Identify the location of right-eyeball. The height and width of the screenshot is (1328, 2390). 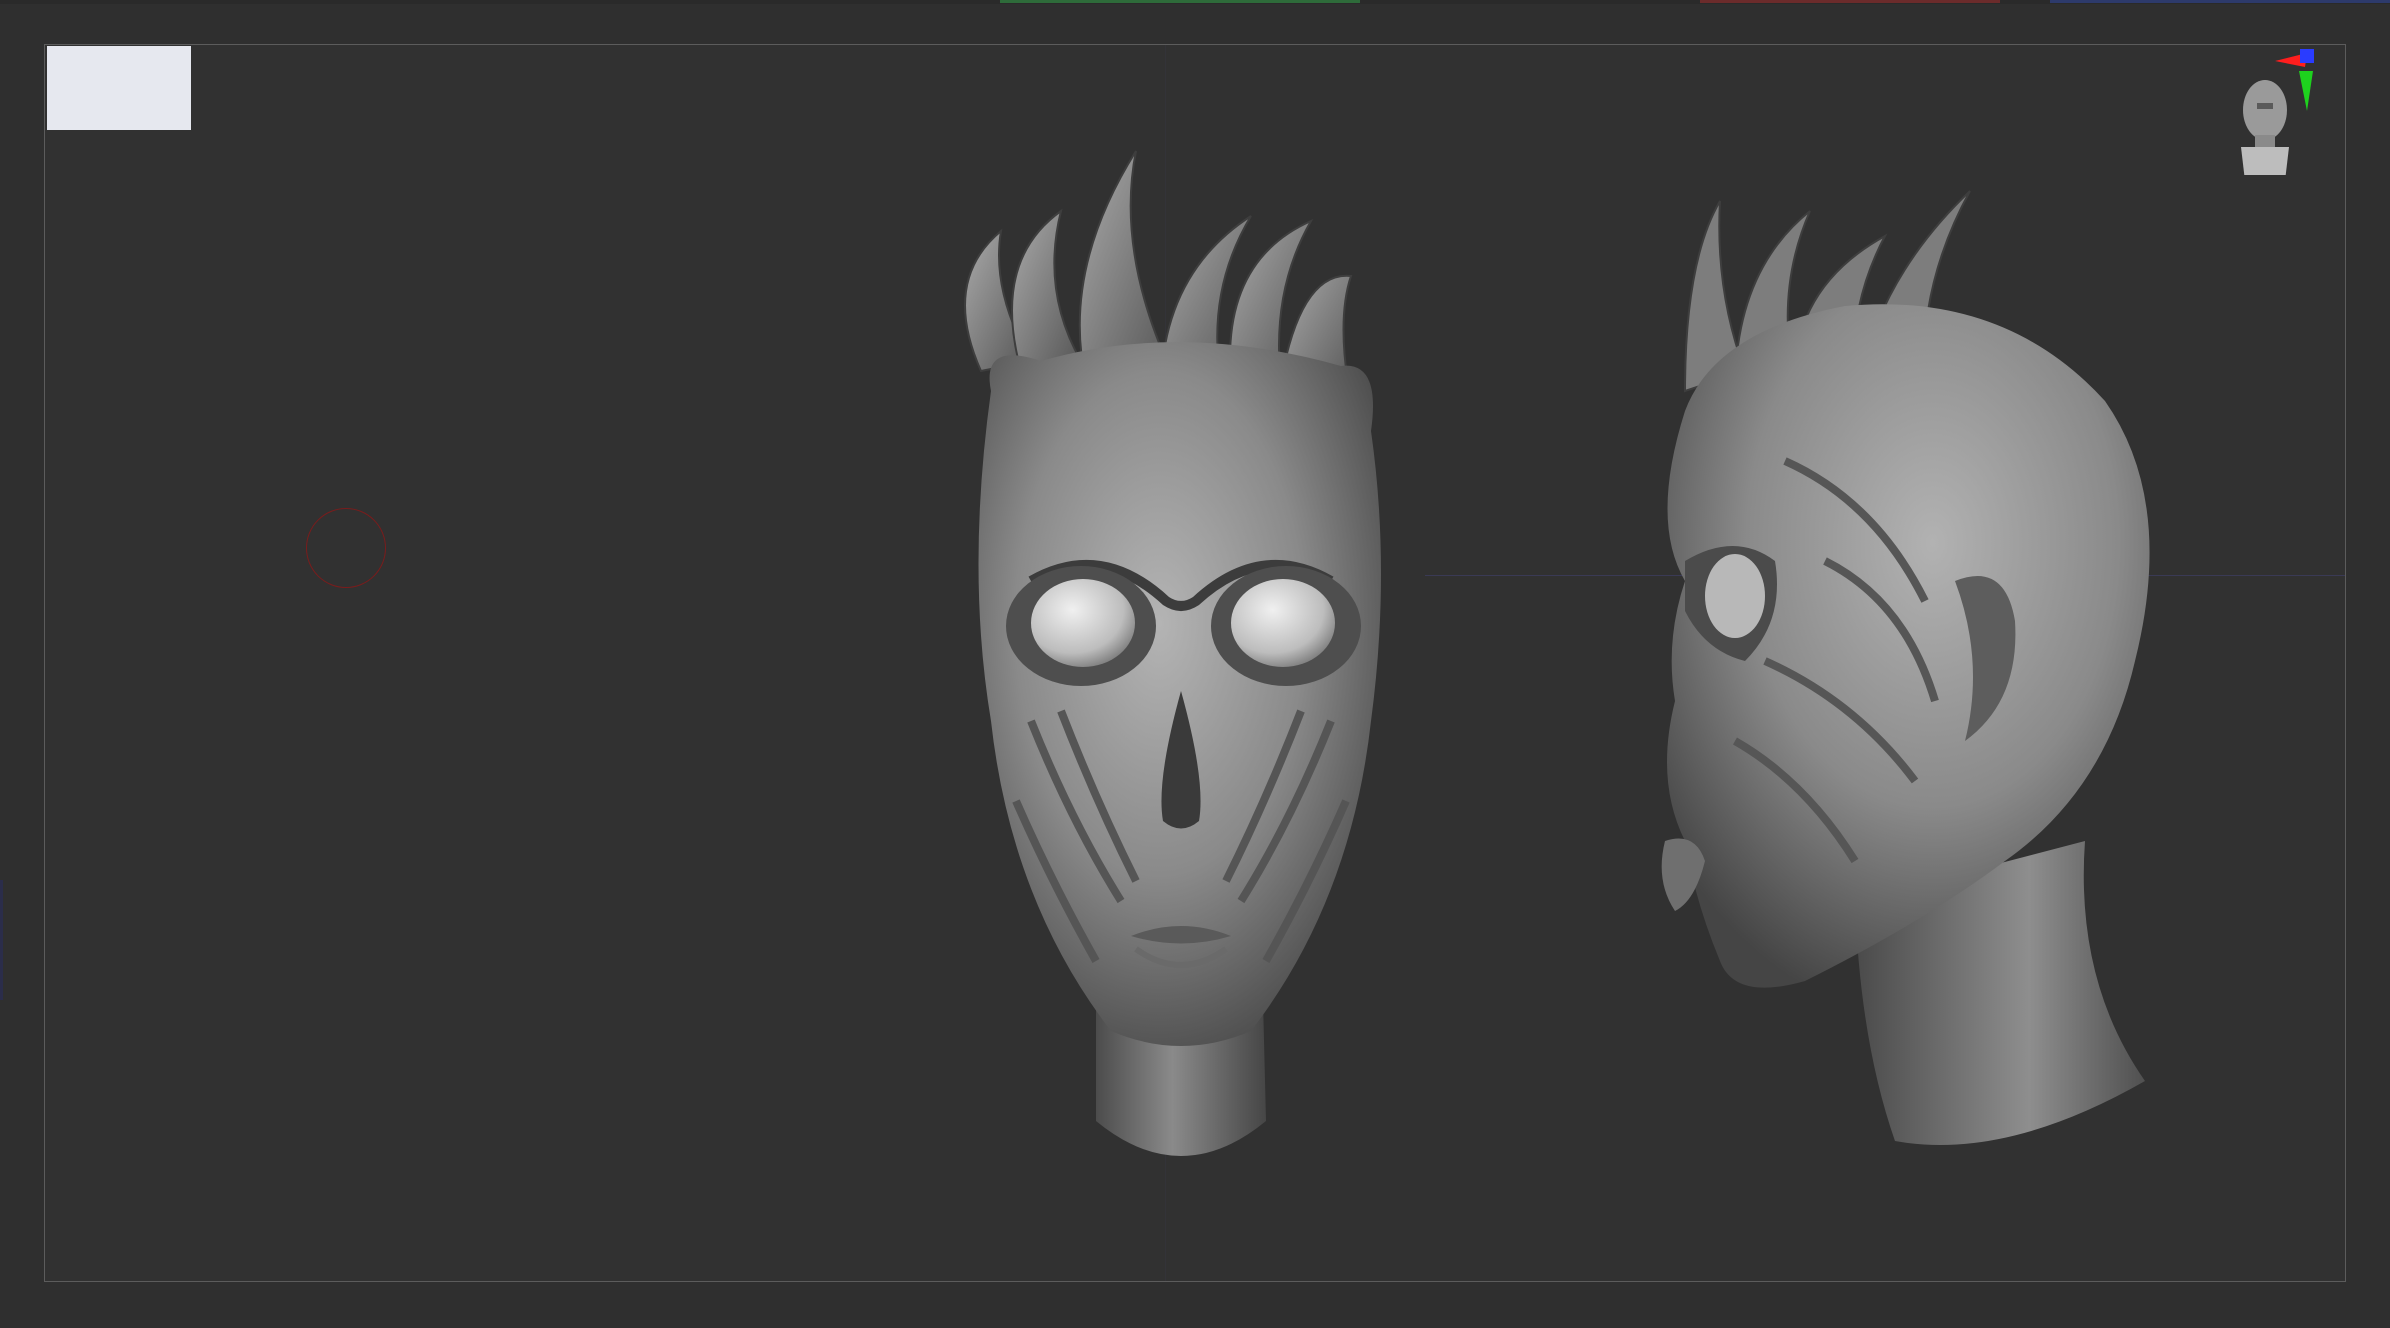
(1283, 623).